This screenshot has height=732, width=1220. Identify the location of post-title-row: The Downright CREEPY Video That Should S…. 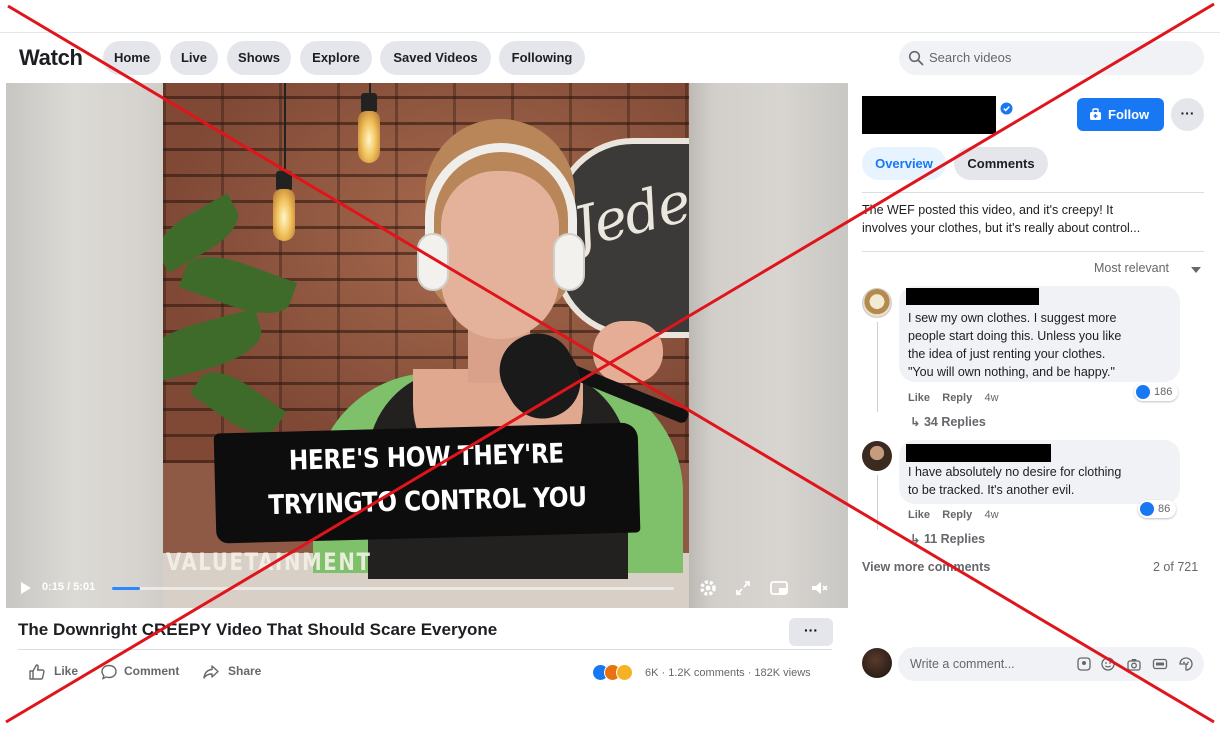
(425, 634).